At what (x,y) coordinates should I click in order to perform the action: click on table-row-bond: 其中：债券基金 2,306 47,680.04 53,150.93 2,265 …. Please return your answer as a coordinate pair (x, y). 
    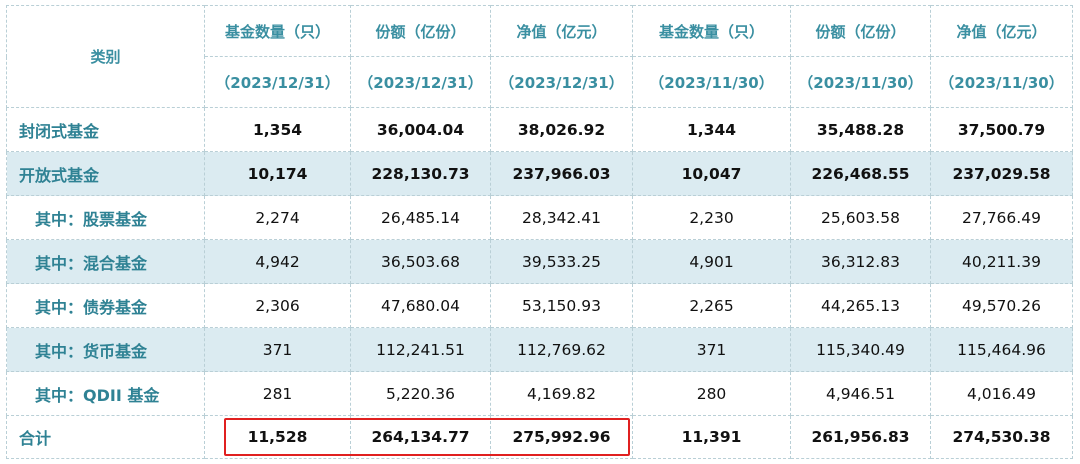
    Looking at the image, I should click on (539, 305).